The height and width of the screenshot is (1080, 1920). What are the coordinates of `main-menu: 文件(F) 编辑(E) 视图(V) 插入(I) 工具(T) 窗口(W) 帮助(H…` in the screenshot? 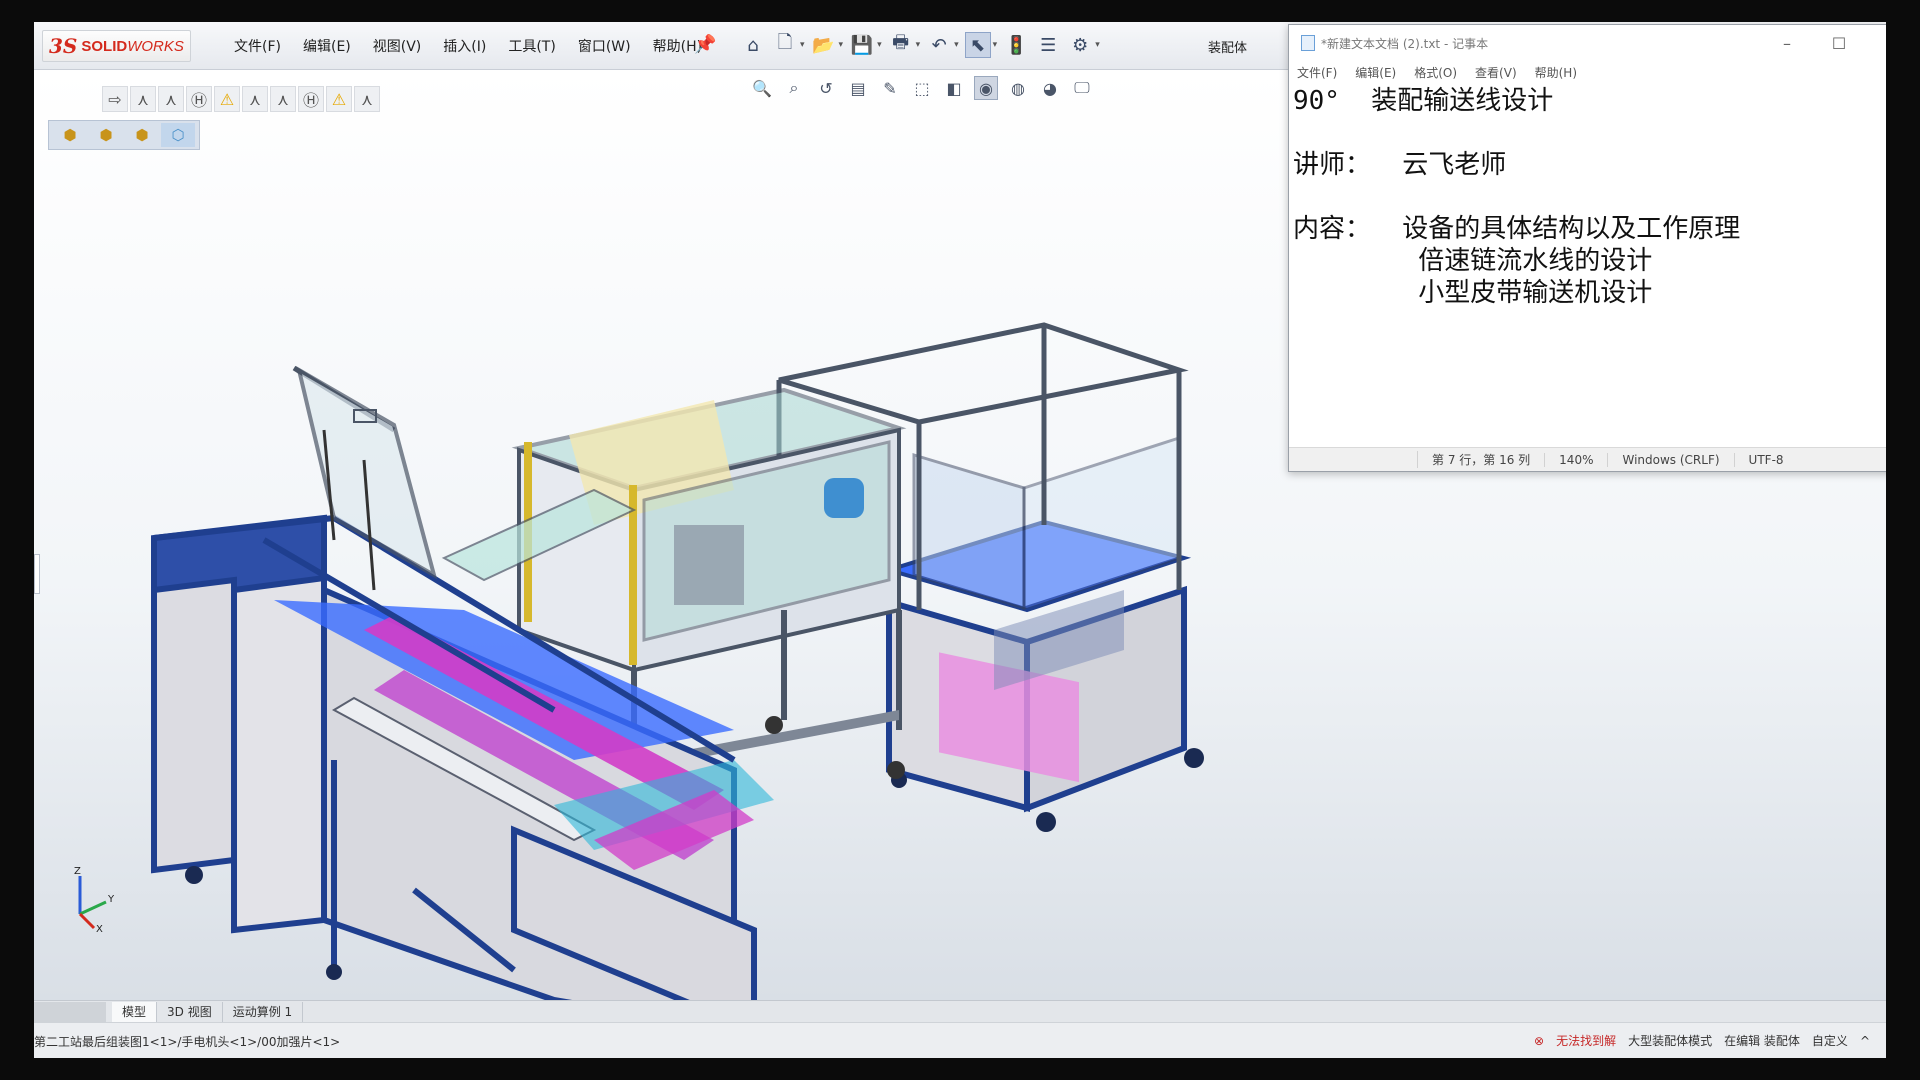 It's located at (468, 46).